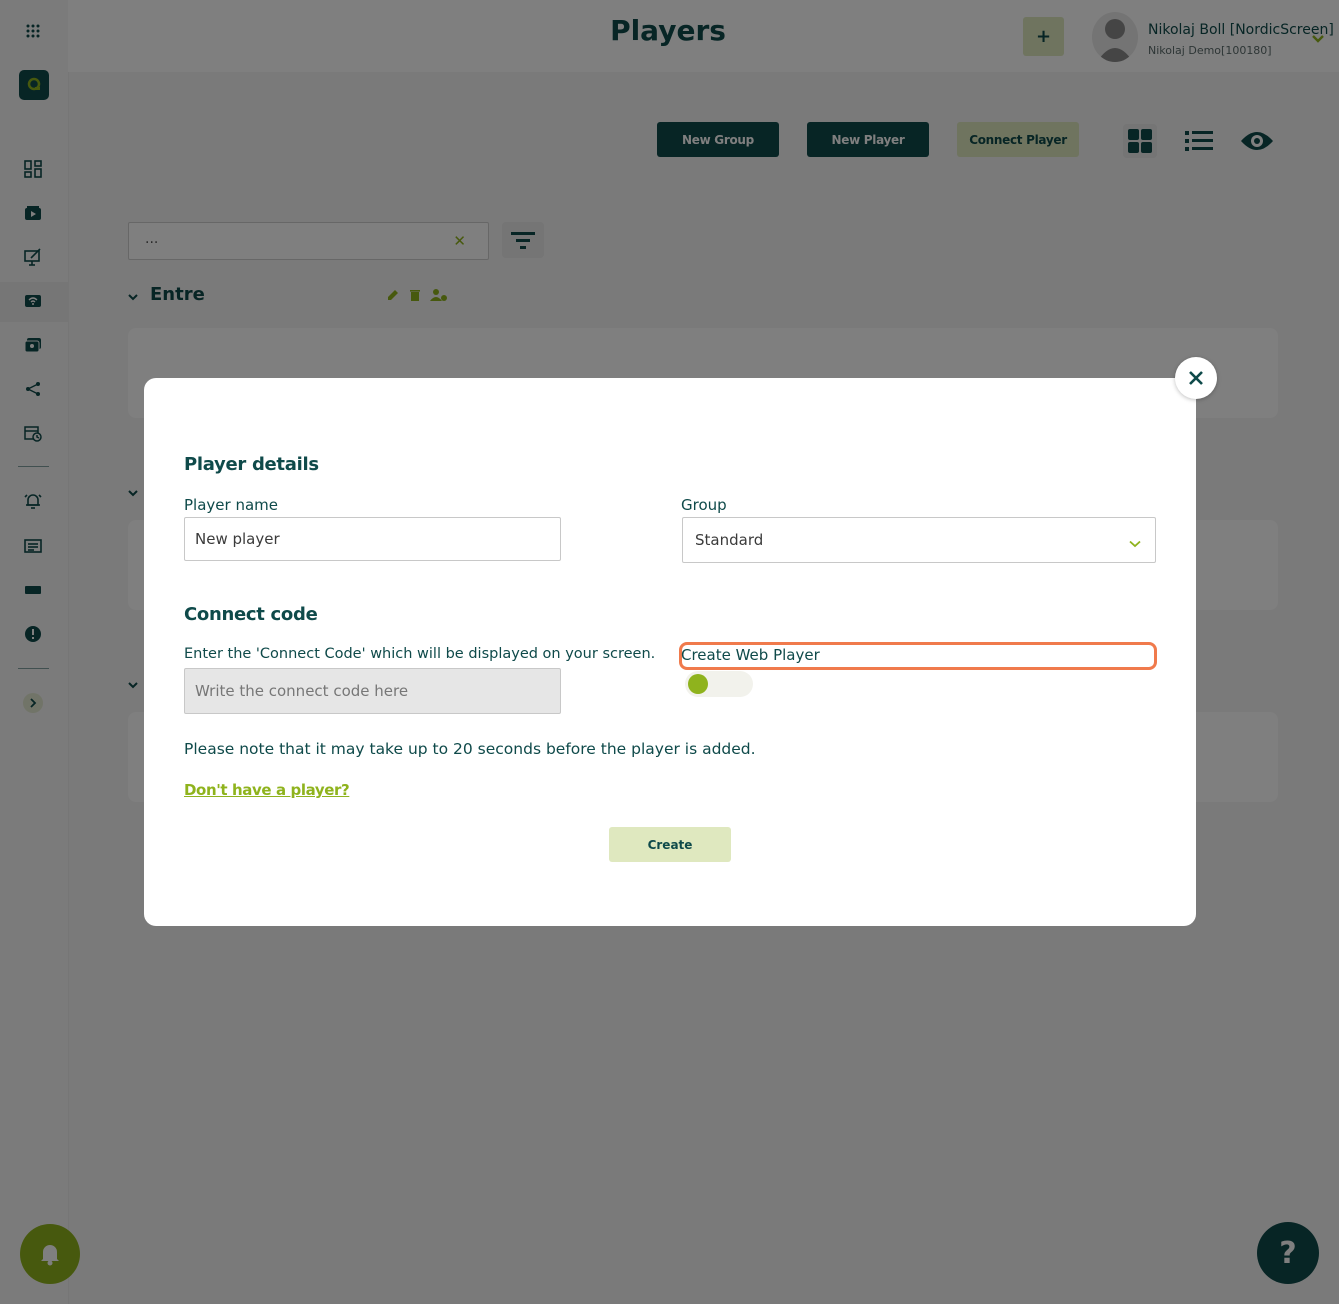 The height and width of the screenshot is (1304, 1339). I want to click on player-name-input, so click(372, 539).